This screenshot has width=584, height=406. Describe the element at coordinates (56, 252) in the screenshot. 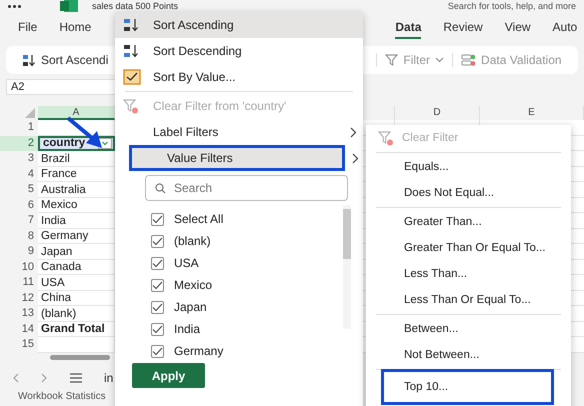

I see `table-cell: Japan` at that location.